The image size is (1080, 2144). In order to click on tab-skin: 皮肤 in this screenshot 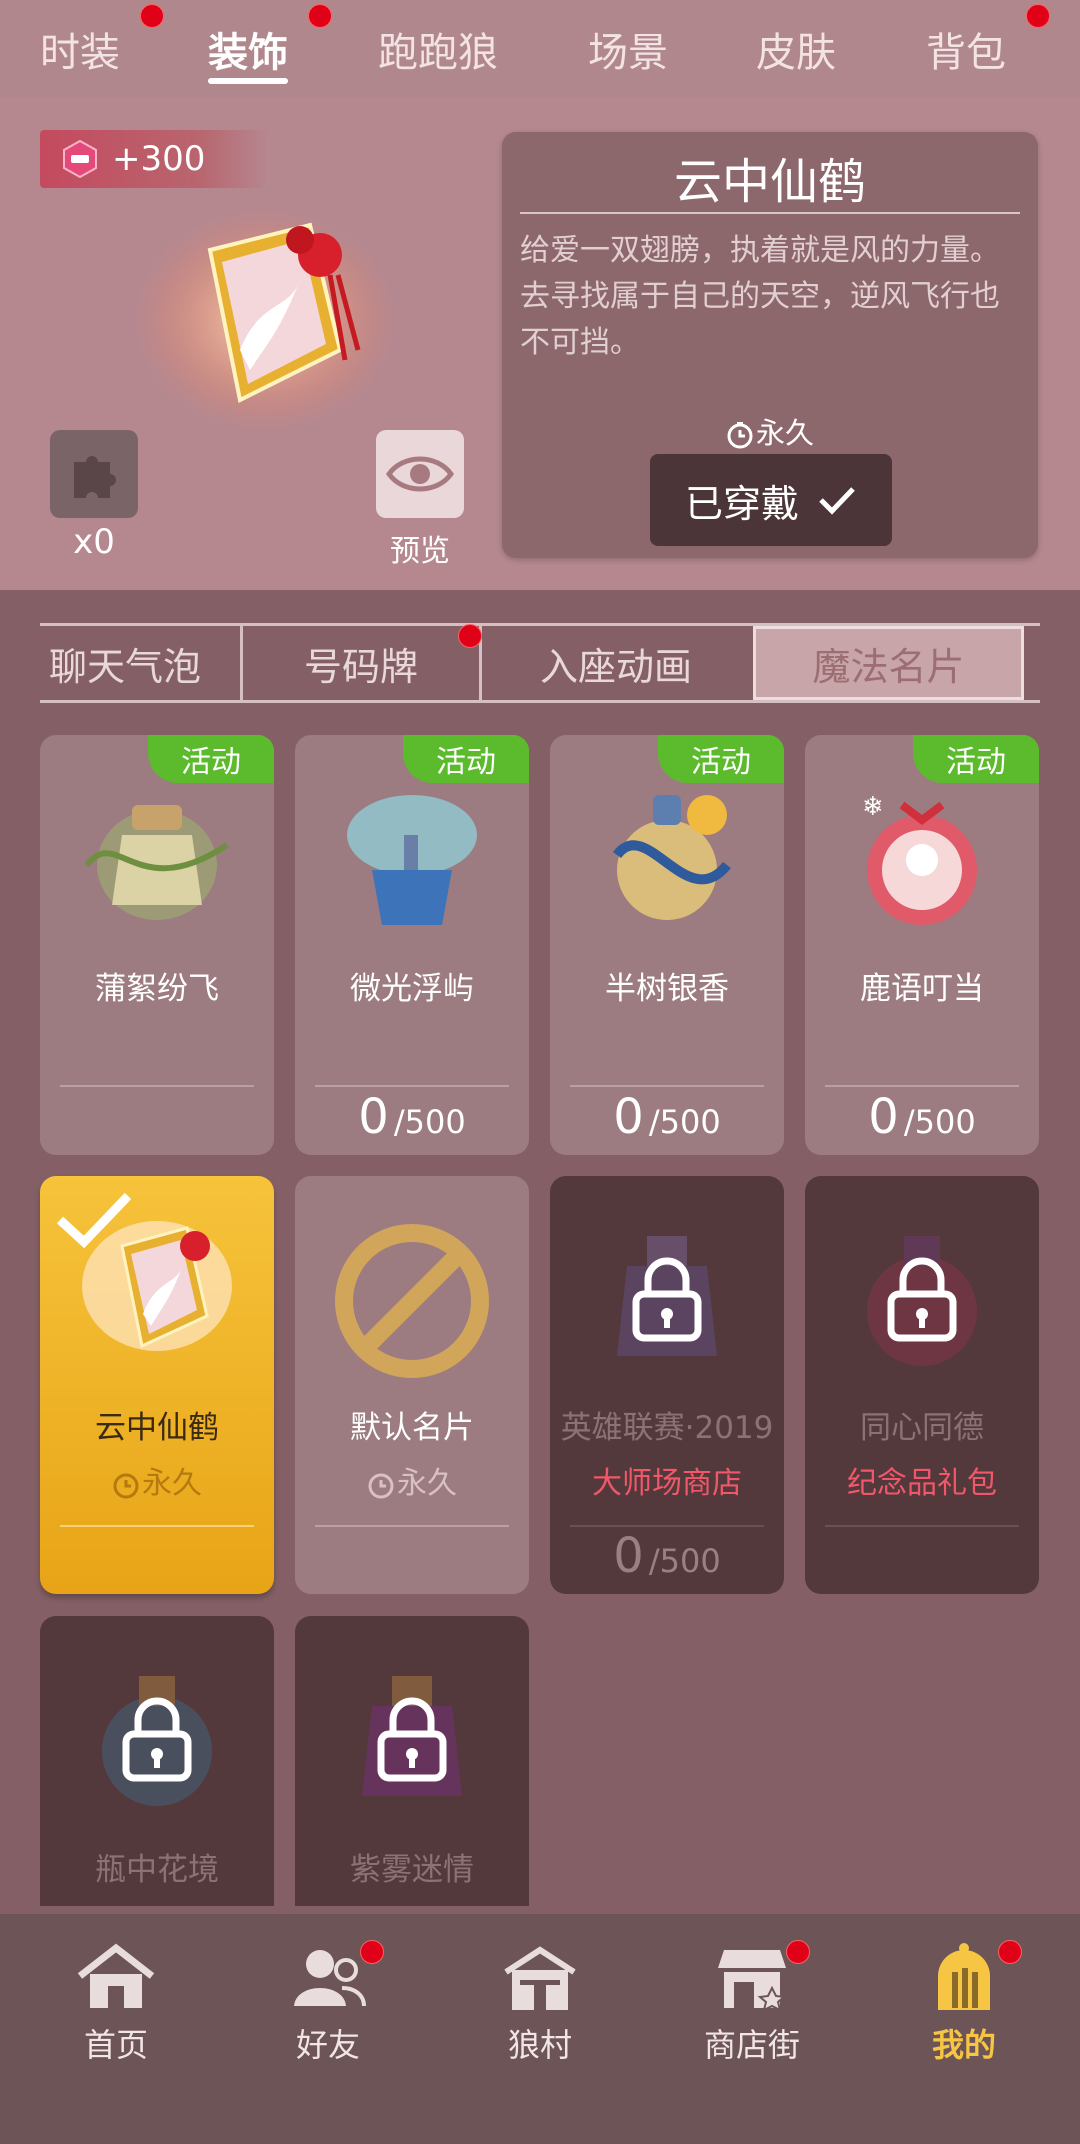, I will do `click(841, 49)`.